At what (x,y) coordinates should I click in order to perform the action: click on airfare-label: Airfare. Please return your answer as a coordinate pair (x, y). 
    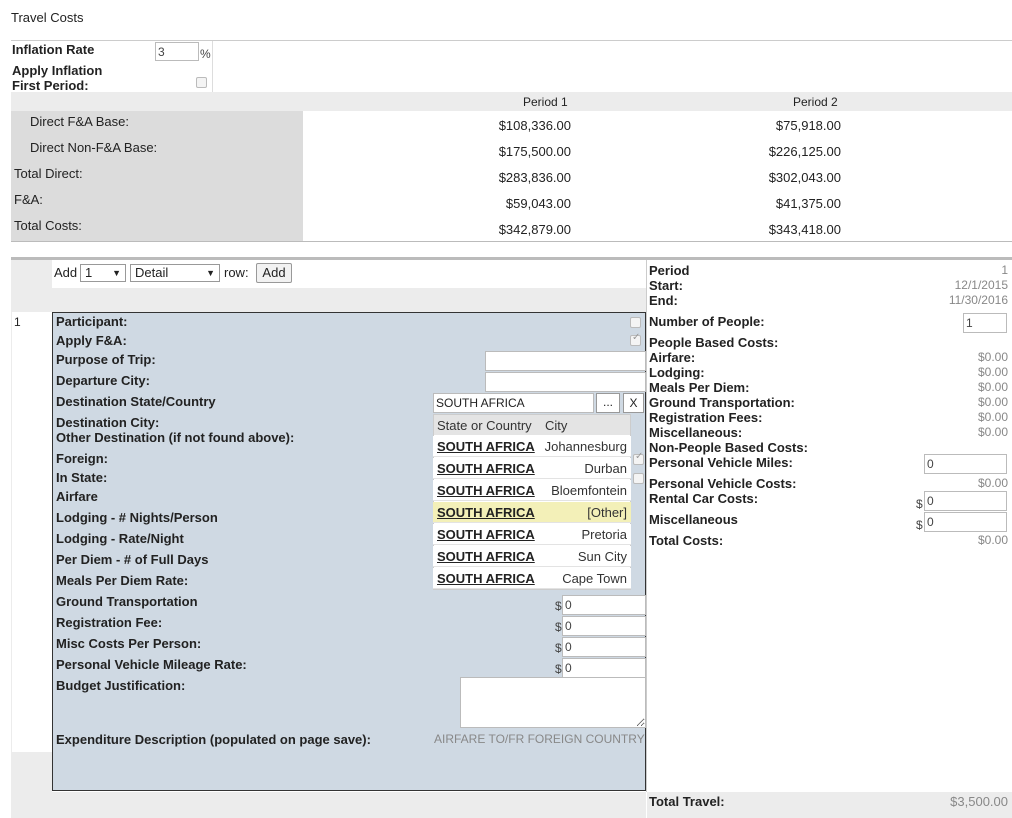
    Looking at the image, I should click on (77, 496).